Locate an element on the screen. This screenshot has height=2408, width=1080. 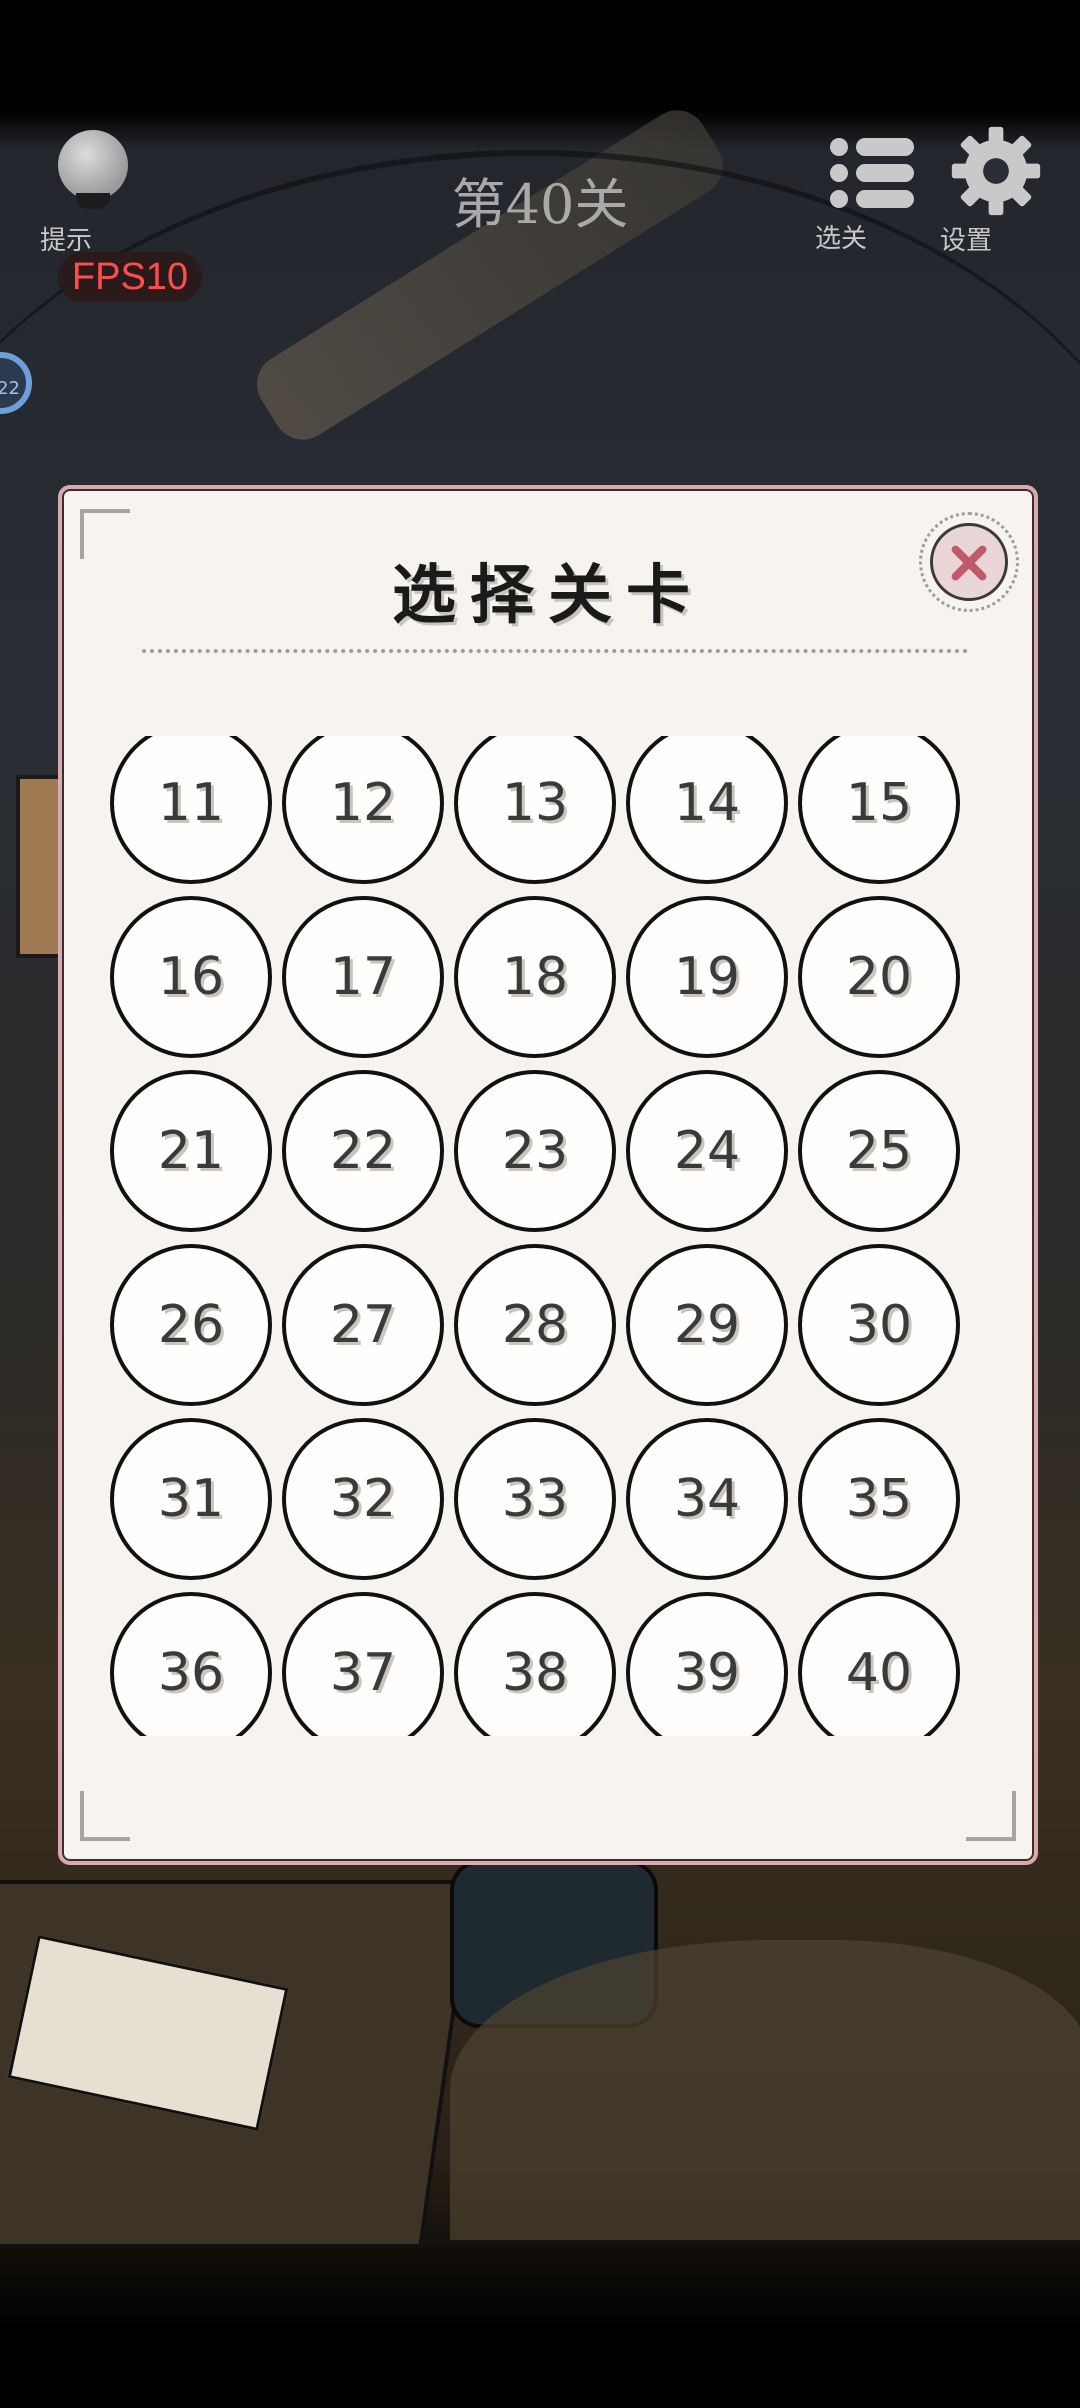
level-button: 38 is located at coordinates (535, 1664).